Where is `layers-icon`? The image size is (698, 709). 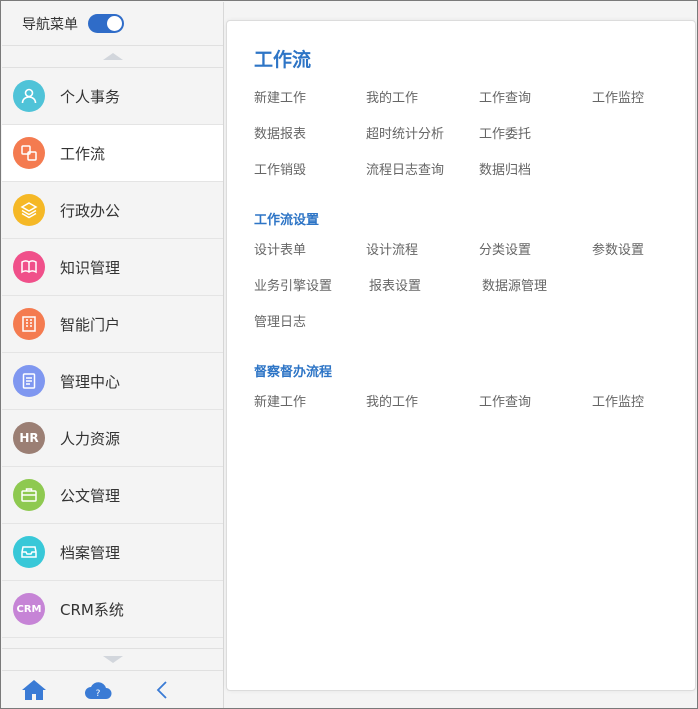
layers-icon is located at coordinates (29, 210).